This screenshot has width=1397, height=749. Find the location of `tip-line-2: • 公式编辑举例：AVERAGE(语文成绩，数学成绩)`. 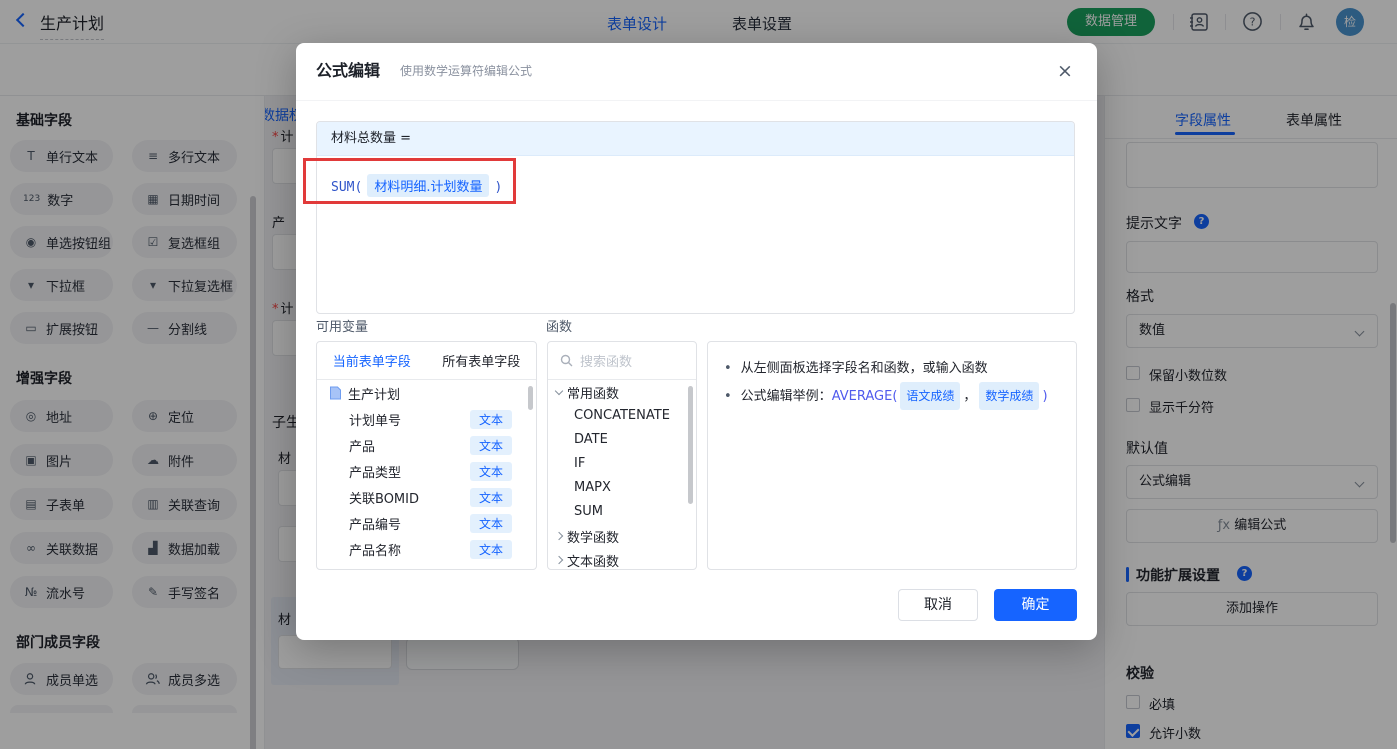

tip-line-2: • 公式编辑举例：AVERAGE(语文成绩，数学成绩) is located at coordinates (892, 396).